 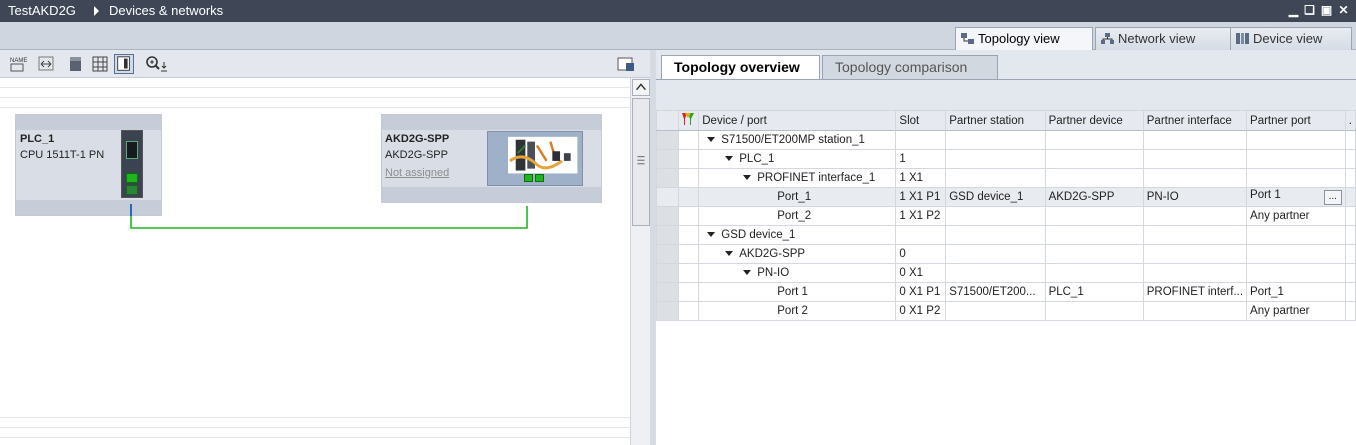 I want to click on column-header-device-port: Device / port, so click(x=797, y=120).